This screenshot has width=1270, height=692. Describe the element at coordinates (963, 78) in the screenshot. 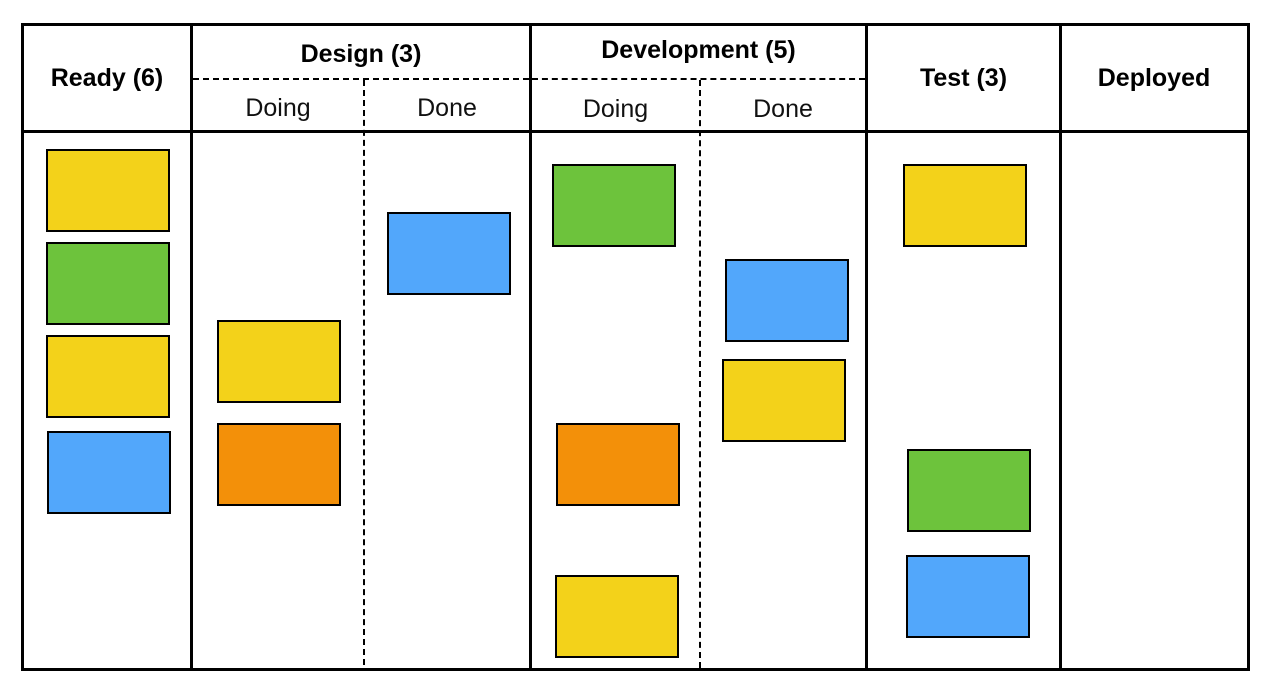

I see `test-column-title: Test (3)` at that location.